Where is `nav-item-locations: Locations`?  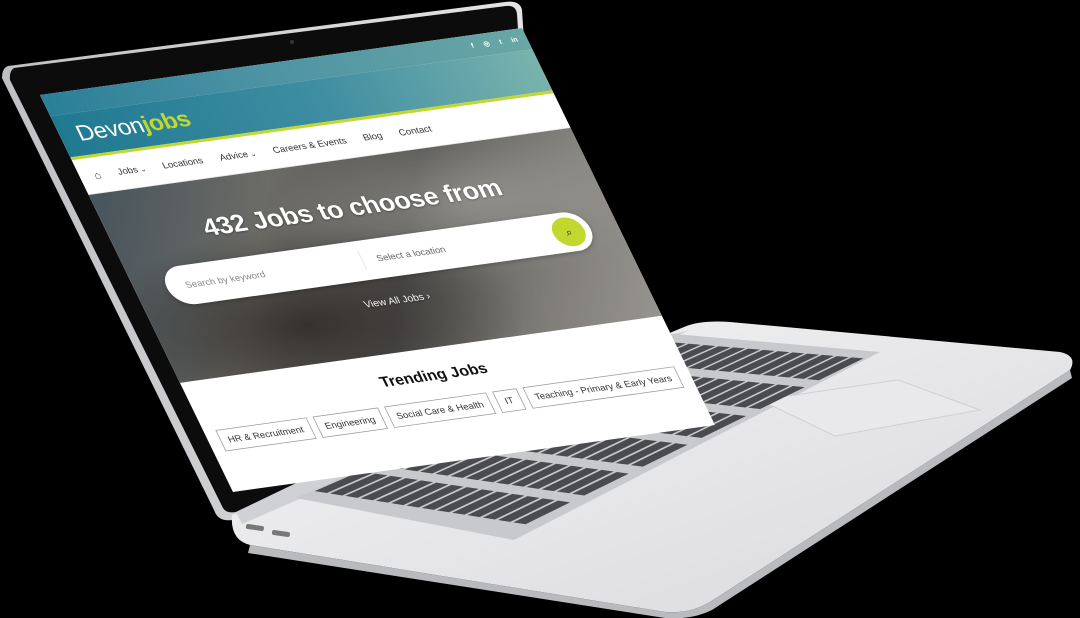
nav-item-locations: Locations is located at coordinates (182, 162).